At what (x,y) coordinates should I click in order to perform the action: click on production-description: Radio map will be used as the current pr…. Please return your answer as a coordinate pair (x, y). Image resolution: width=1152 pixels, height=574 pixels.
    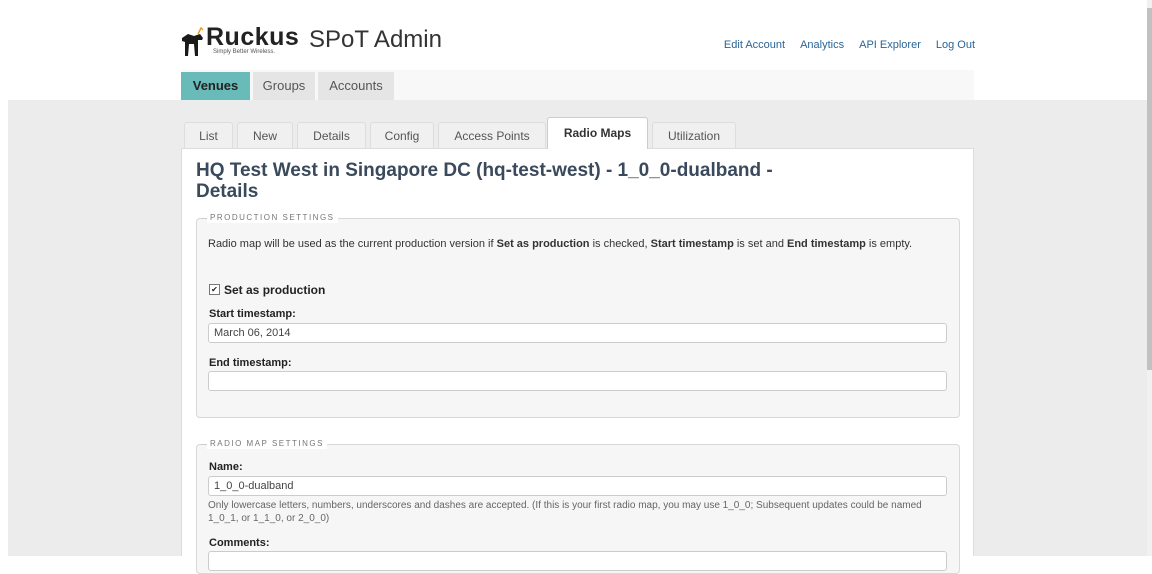
    Looking at the image, I should click on (580, 244).